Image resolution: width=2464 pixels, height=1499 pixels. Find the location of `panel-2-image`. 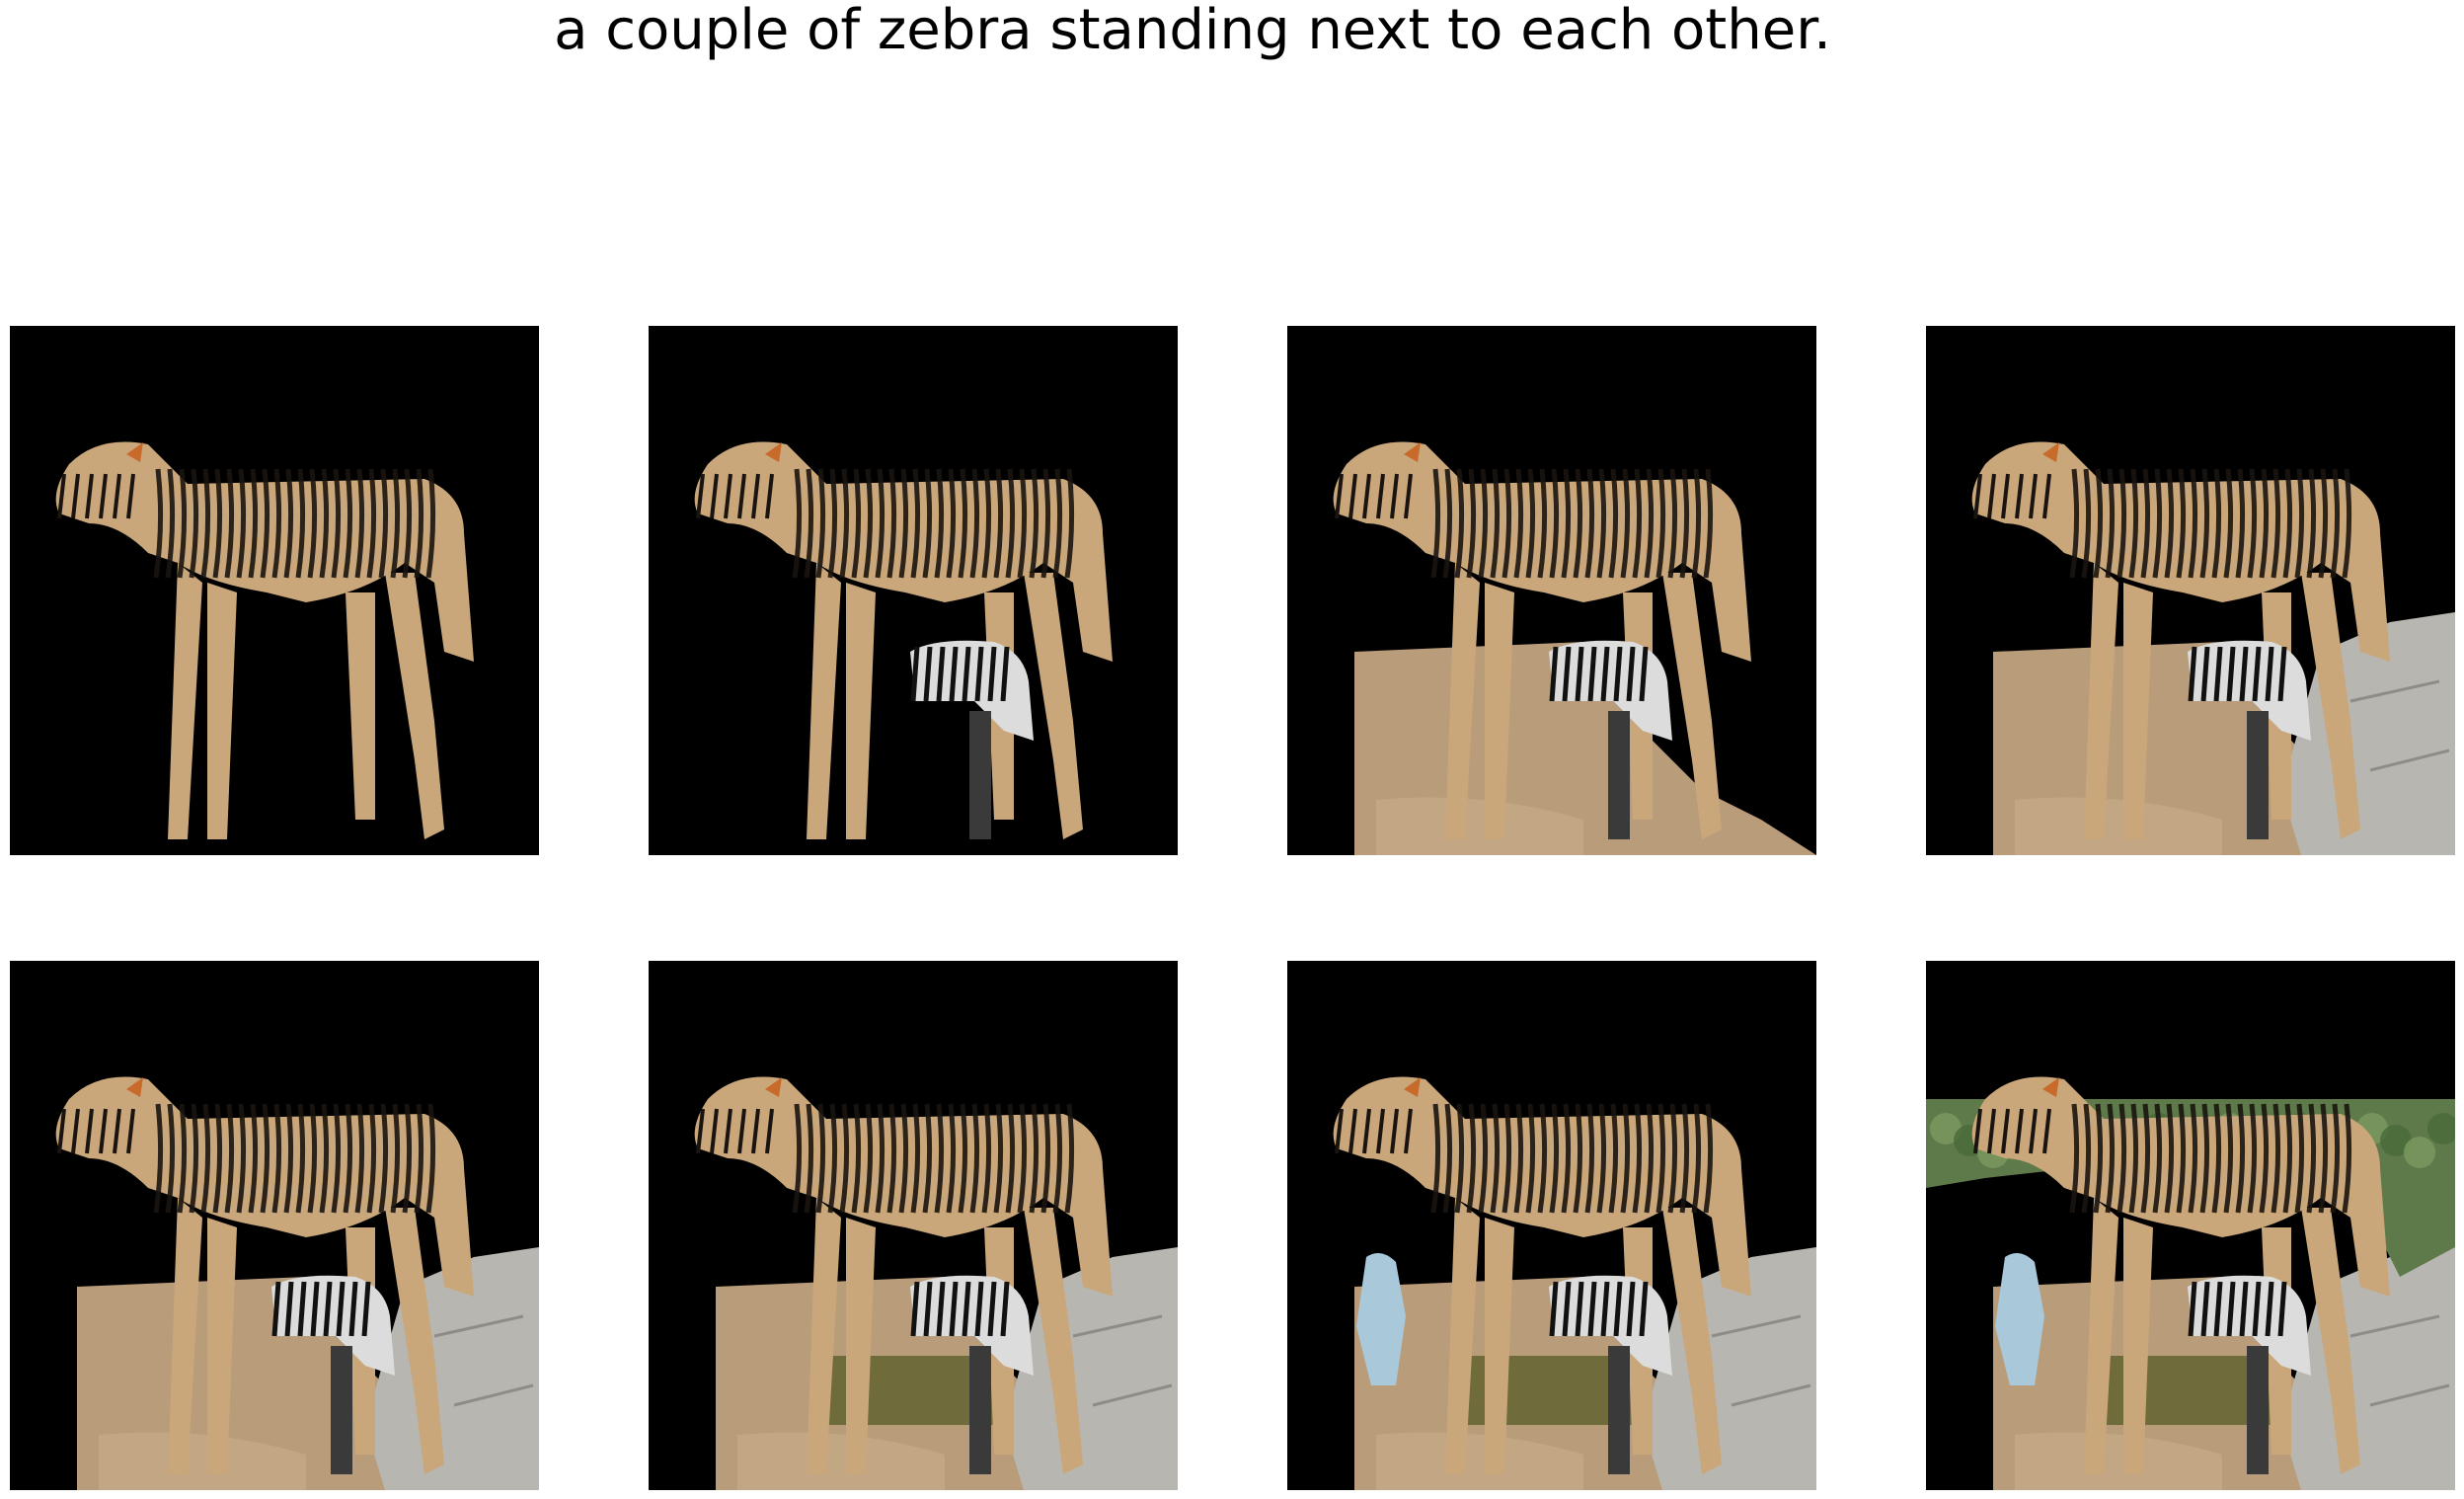

panel-2-image is located at coordinates (913, 590).